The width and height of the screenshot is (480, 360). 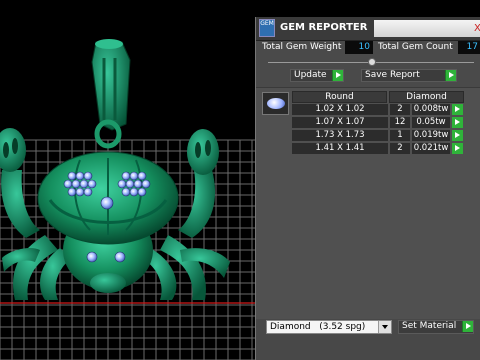 I want to click on gem-count: 1, so click(x=400, y=135).